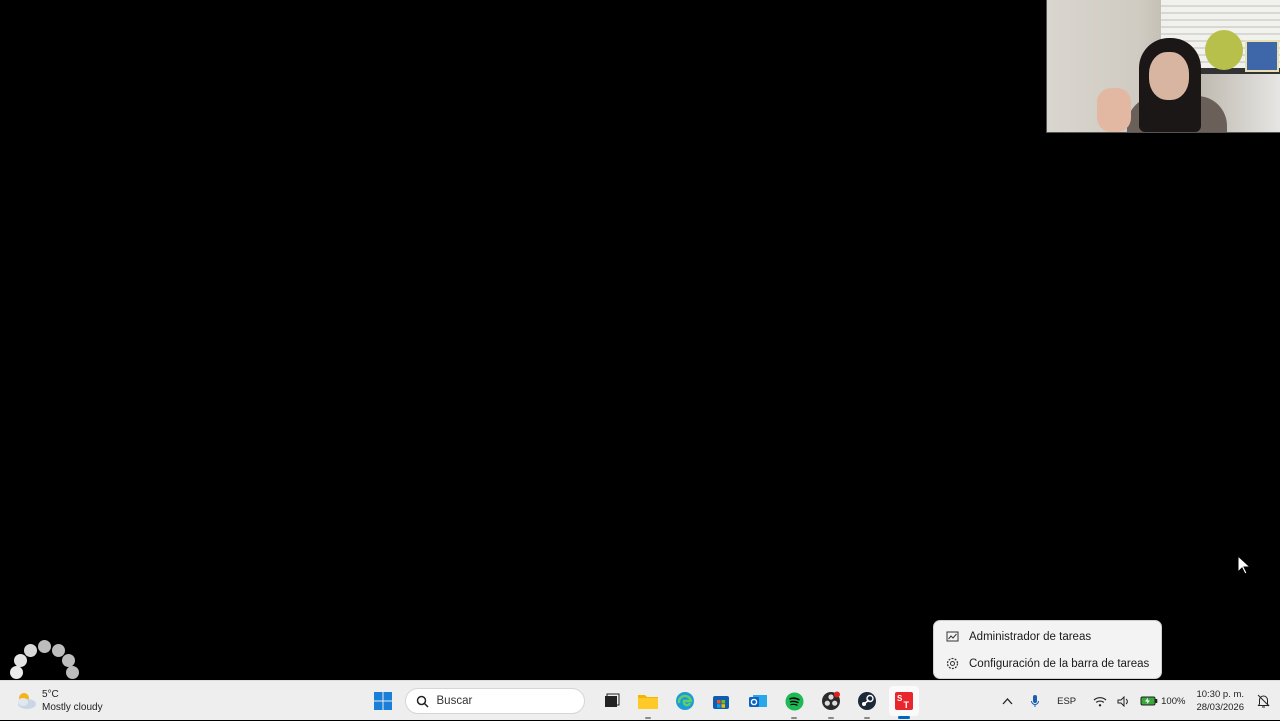 This screenshot has height=721, width=1280. I want to click on store-icon, so click(721, 702).